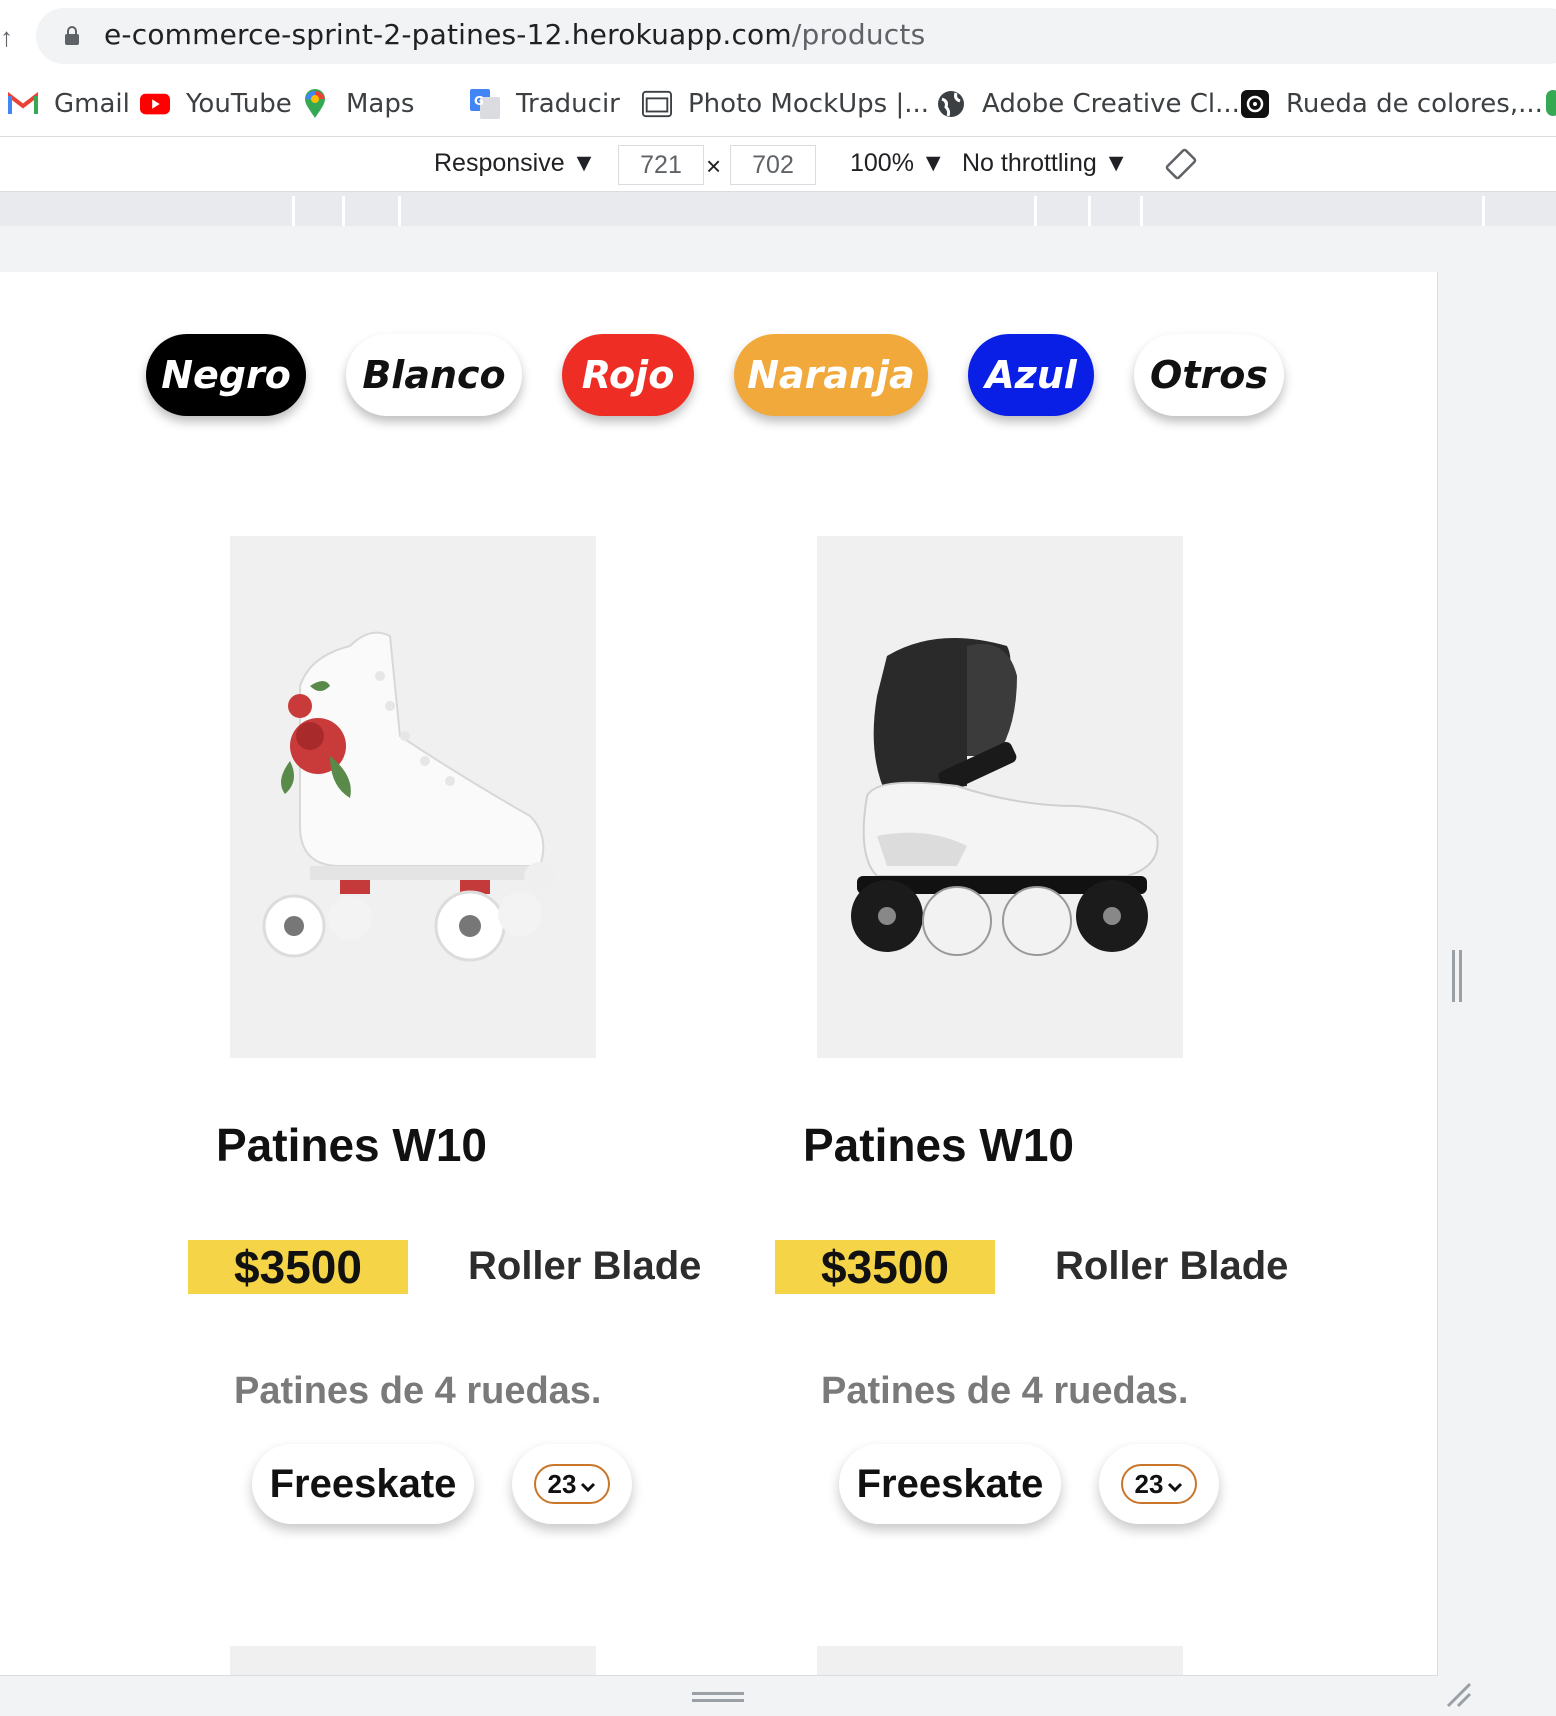 This screenshot has height=1716, width=1556. I want to click on bookmark-label: Maps, so click(380, 104).